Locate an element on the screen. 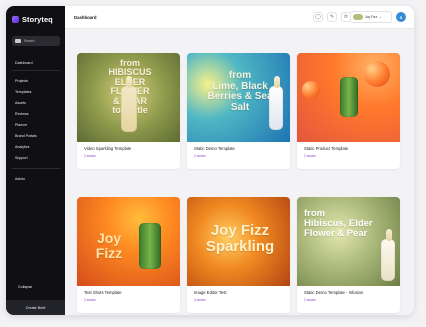 Image resolution: width=426 pixels, height=327 pixels. thumbnail-text: Joy Fizz Sparkling is located at coordinates (240, 238).